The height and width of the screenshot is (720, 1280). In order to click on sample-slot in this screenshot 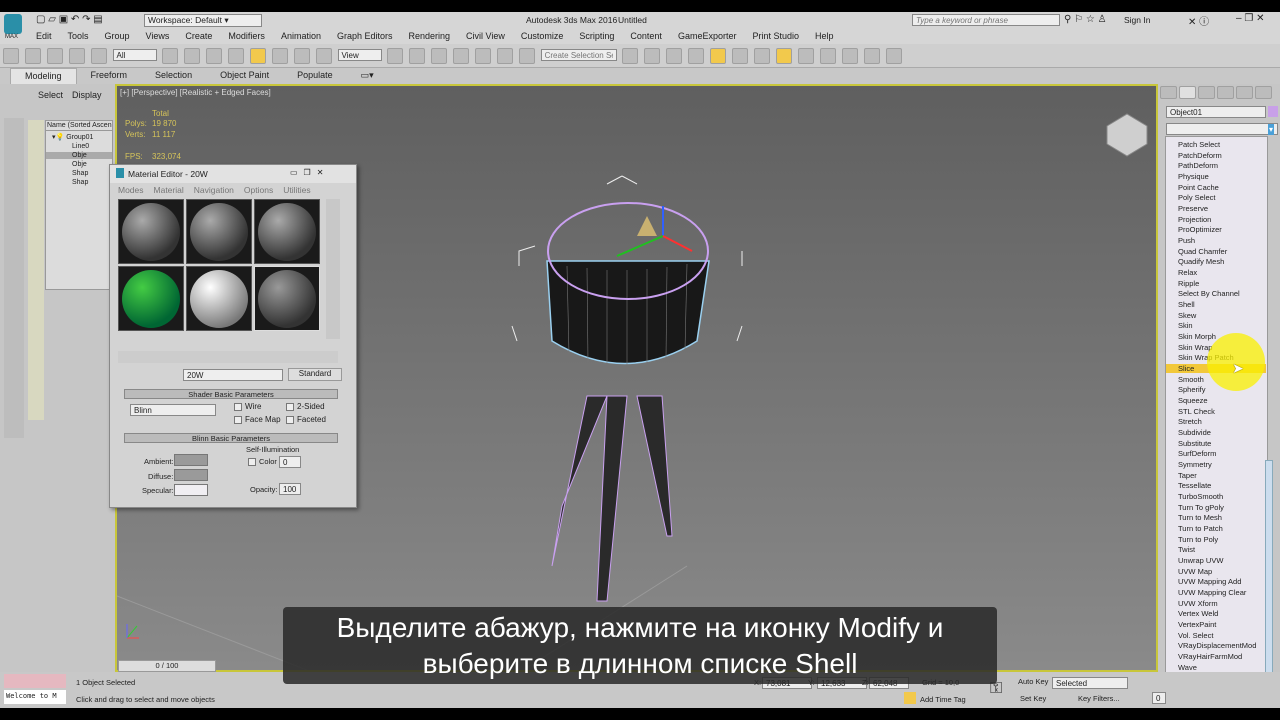, I will do `click(151, 298)`.